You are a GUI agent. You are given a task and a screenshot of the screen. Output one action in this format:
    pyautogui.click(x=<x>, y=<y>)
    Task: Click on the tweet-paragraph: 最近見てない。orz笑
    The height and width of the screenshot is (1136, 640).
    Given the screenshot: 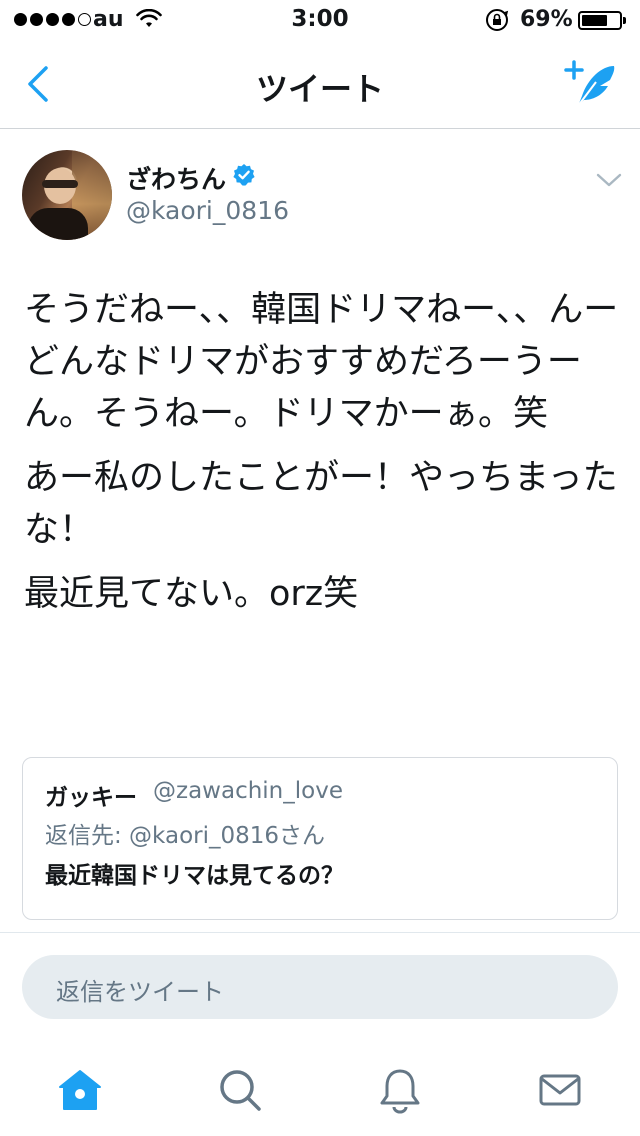 What is the action you would take?
    pyautogui.click(x=191, y=594)
    